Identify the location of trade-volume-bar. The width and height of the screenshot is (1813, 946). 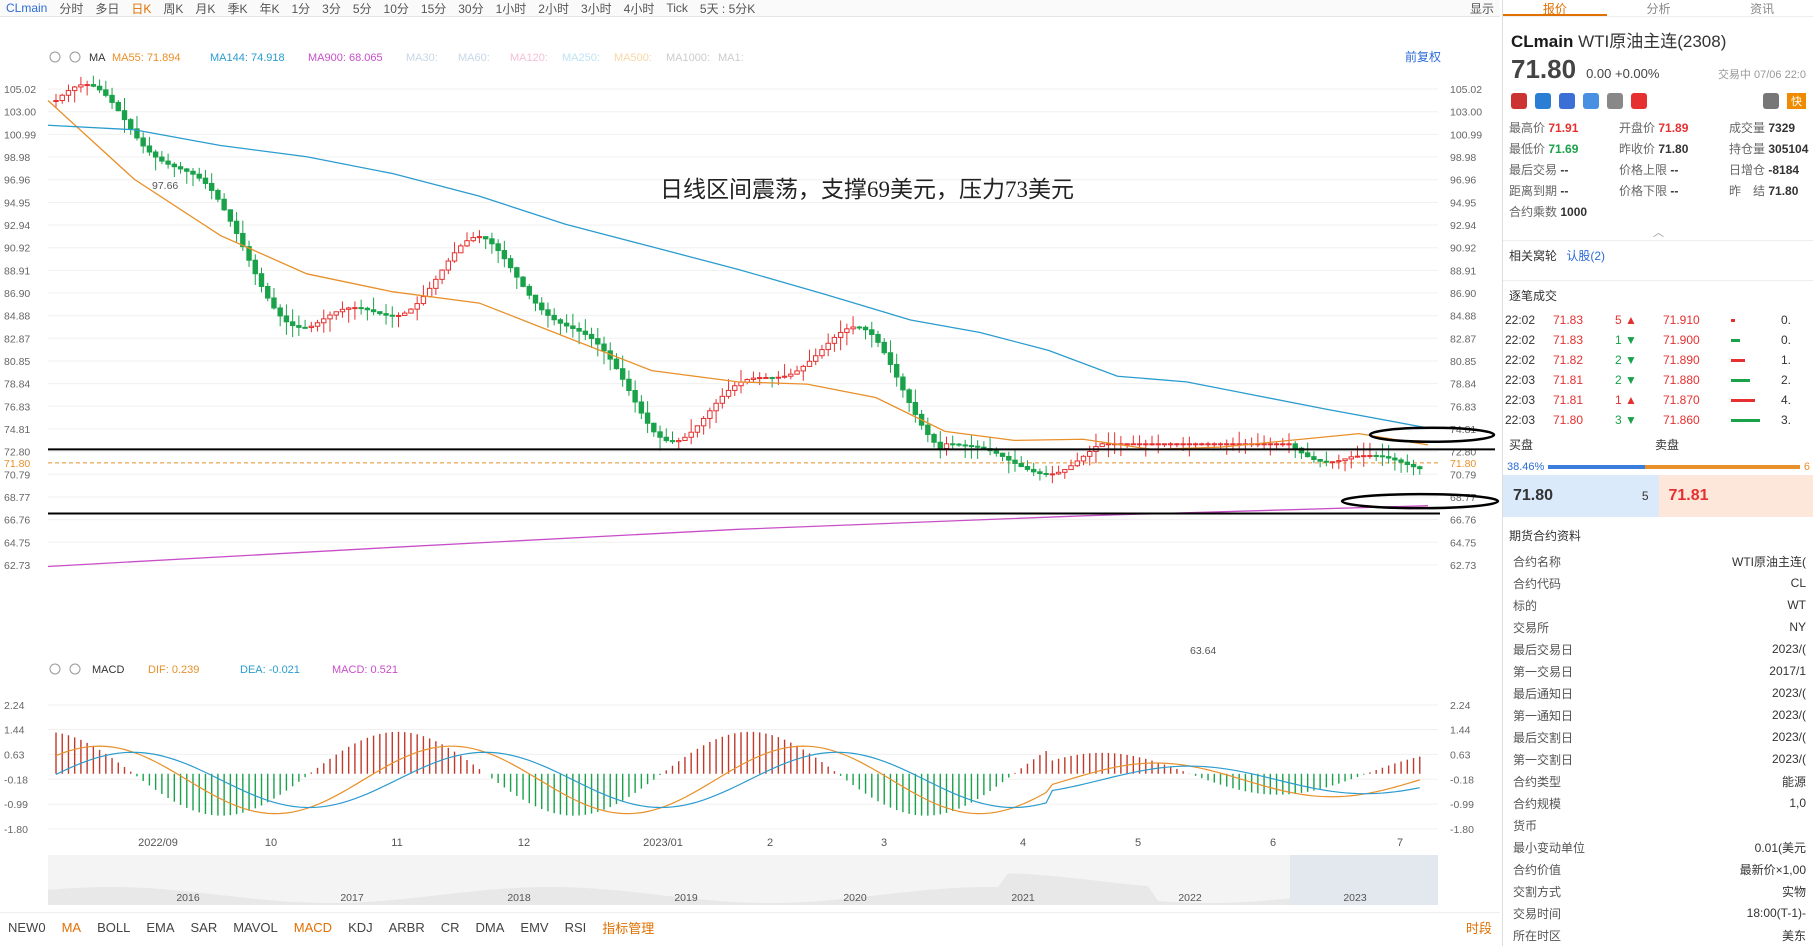
(1733, 320).